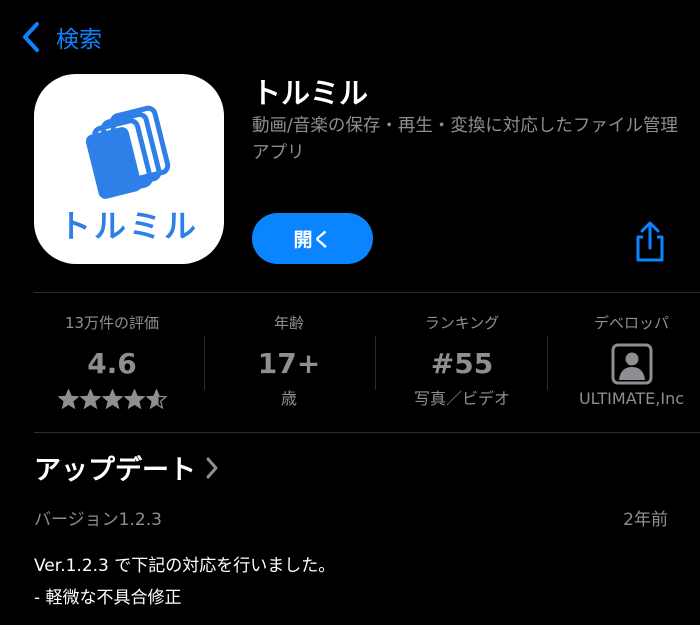 This screenshot has height=625, width=700. Describe the element at coordinates (31, 37) in the screenshot. I see `chevron-left-icon` at that location.